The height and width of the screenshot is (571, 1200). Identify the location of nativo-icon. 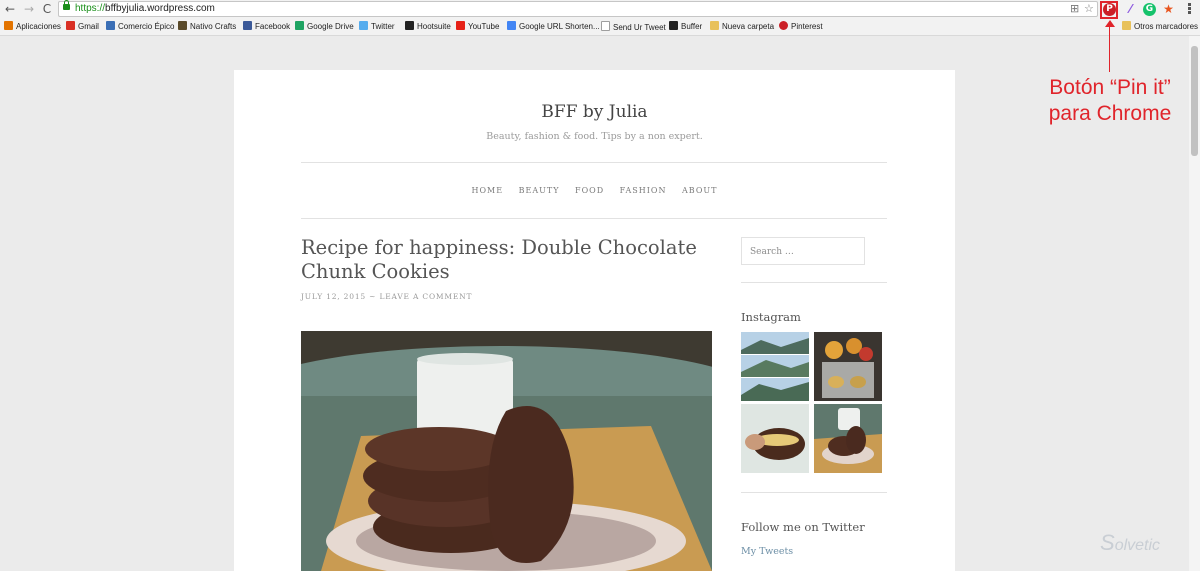
(182, 25).